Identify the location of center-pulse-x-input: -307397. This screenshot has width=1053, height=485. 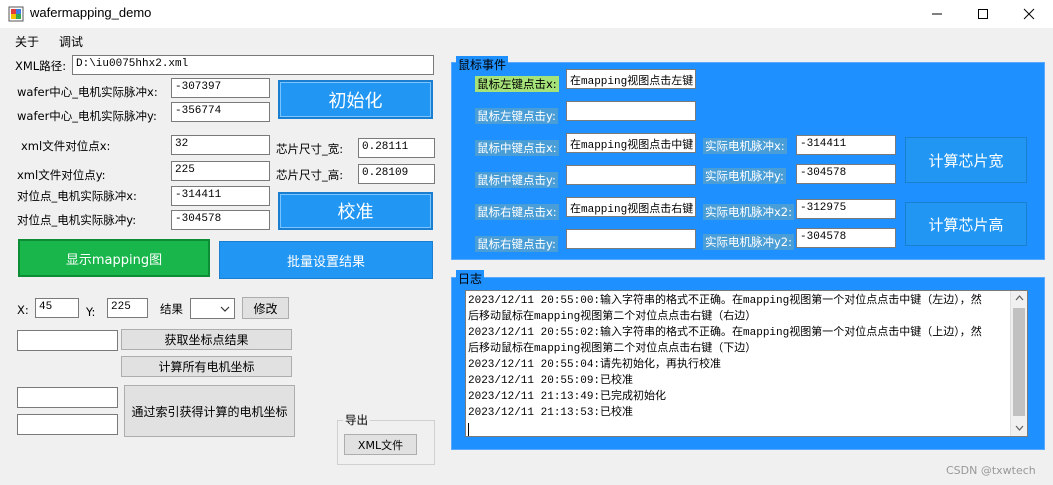
(220, 88).